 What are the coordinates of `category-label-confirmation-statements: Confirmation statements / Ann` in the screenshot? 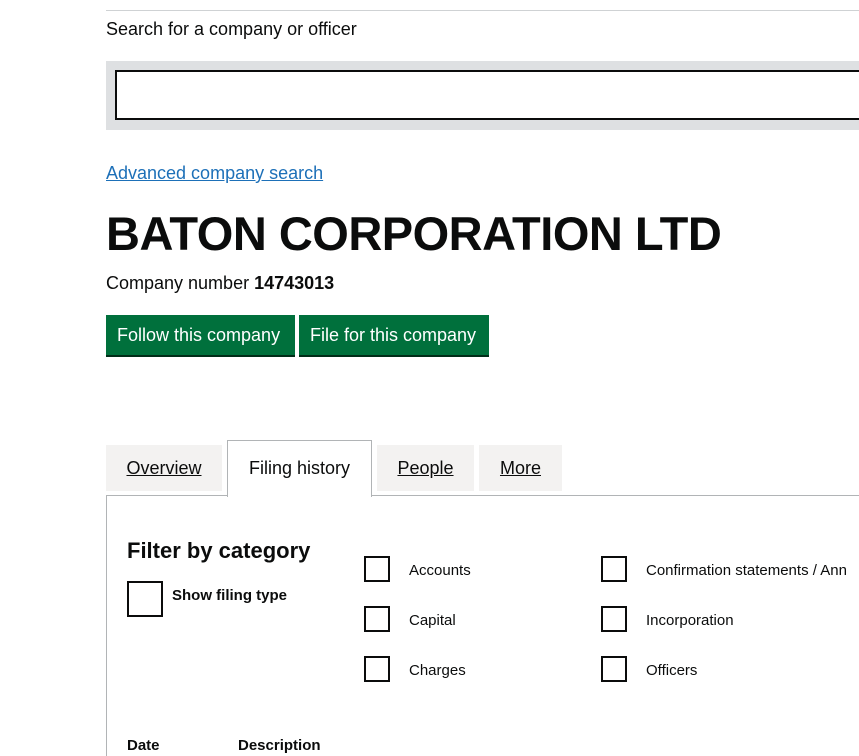 It's located at (746, 570).